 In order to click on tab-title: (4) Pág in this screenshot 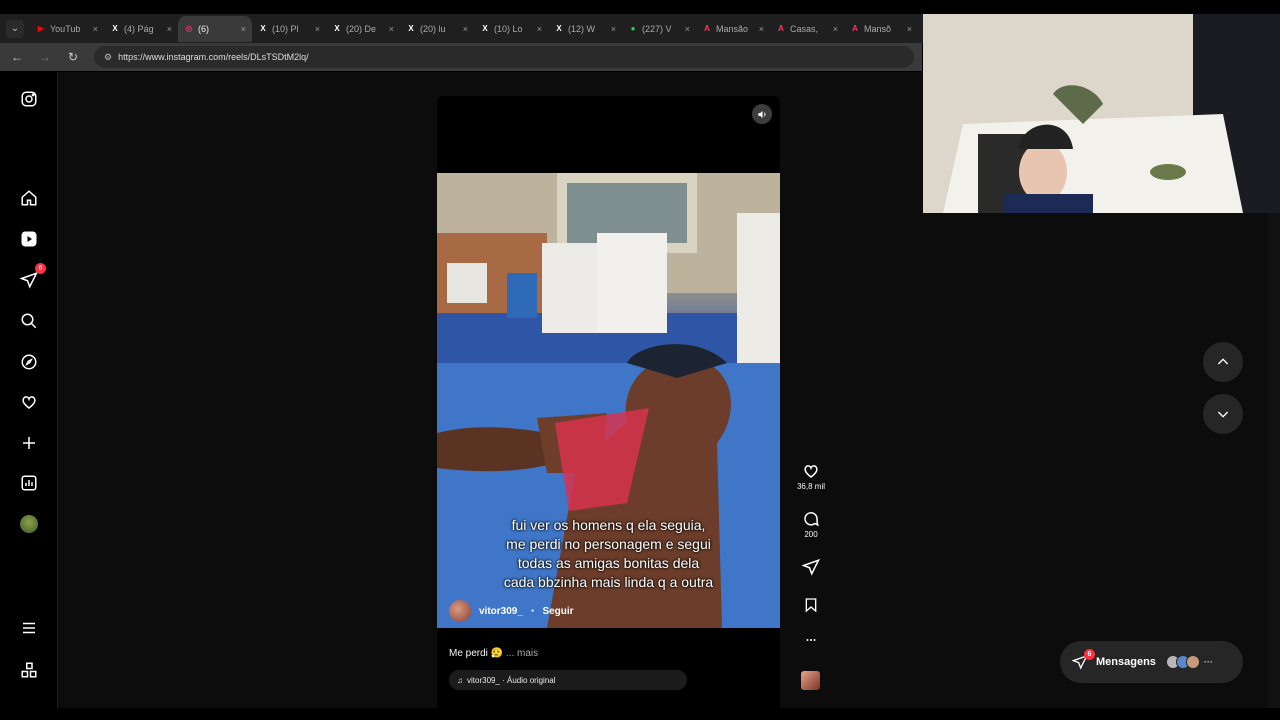, I will do `click(139, 28)`.